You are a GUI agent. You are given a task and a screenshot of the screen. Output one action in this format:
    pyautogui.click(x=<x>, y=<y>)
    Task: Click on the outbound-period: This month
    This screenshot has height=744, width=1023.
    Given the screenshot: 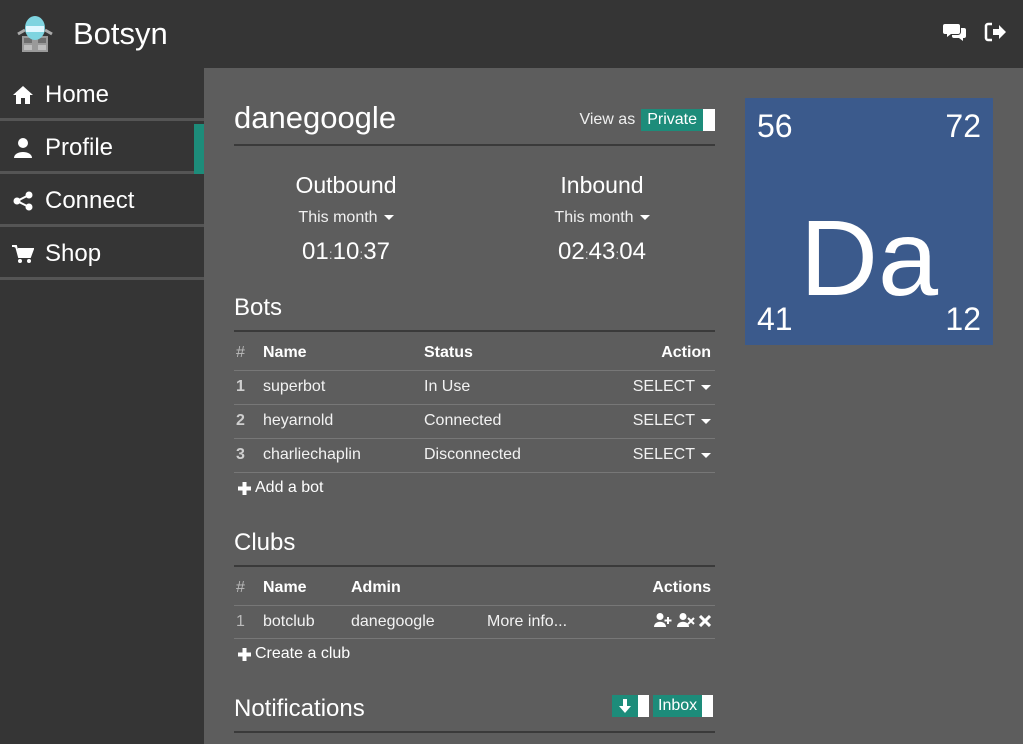 What is the action you would take?
    pyautogui.click(x=338, y=217)
    